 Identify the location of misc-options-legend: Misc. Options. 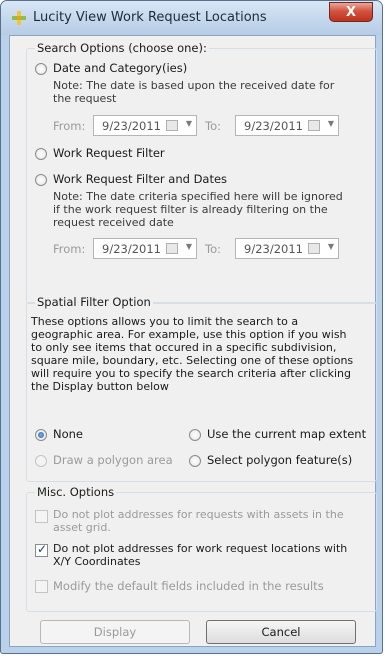
(76, 492).